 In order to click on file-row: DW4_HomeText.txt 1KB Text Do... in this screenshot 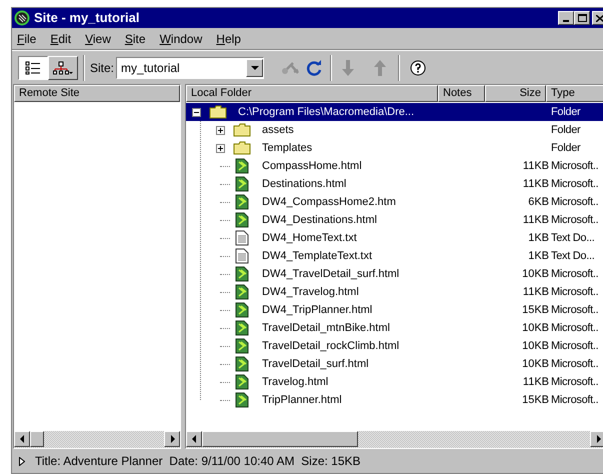, I will do `click(394, 238)`.